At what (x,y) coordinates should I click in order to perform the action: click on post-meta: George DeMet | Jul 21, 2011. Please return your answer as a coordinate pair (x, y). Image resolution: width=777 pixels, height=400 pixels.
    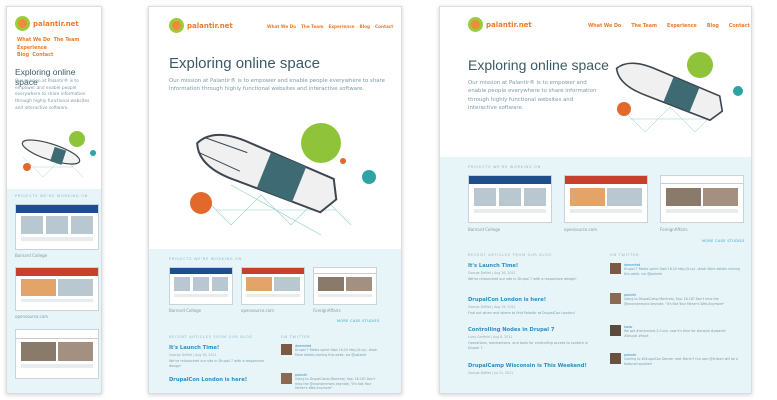
    Looking at the image, I should click on (491, 373).